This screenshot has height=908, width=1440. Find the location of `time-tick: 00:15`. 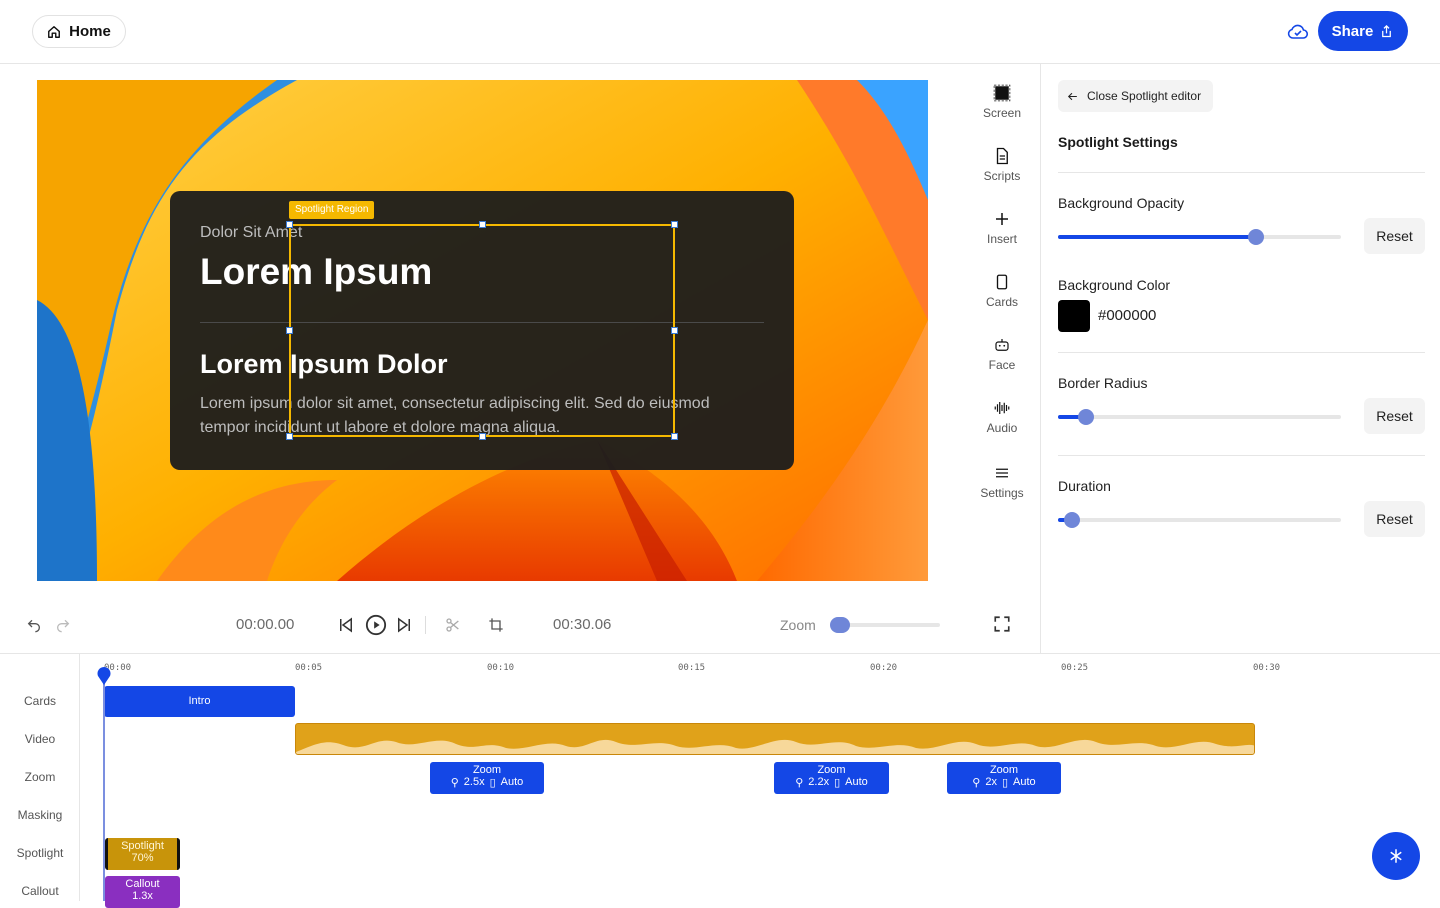

time-tick: 00:15 is located at coordinates (692, 668).